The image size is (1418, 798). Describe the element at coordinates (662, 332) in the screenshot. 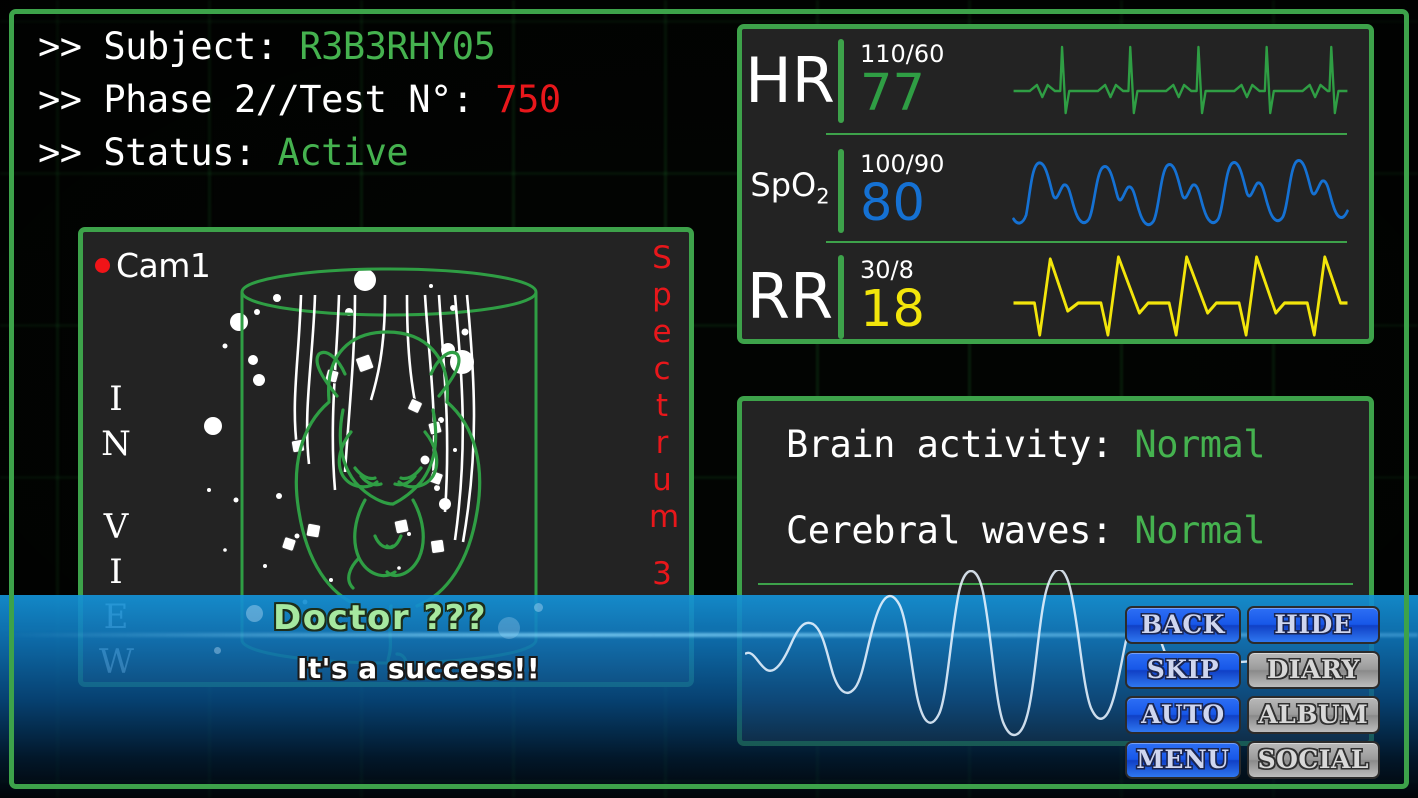

I see `spectrum-char: e` at that location.